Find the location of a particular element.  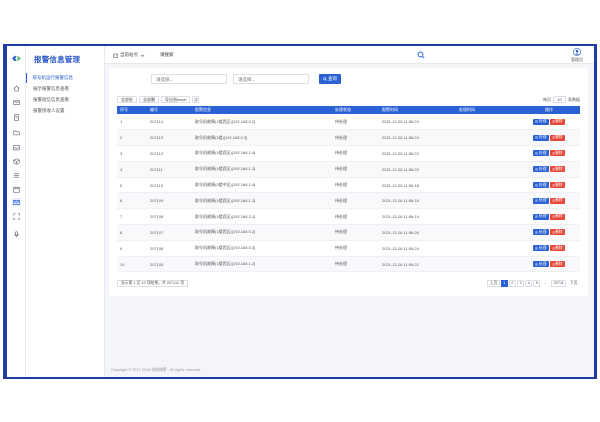

pagination-prev: 上页 is located at coordinates (493, 283).